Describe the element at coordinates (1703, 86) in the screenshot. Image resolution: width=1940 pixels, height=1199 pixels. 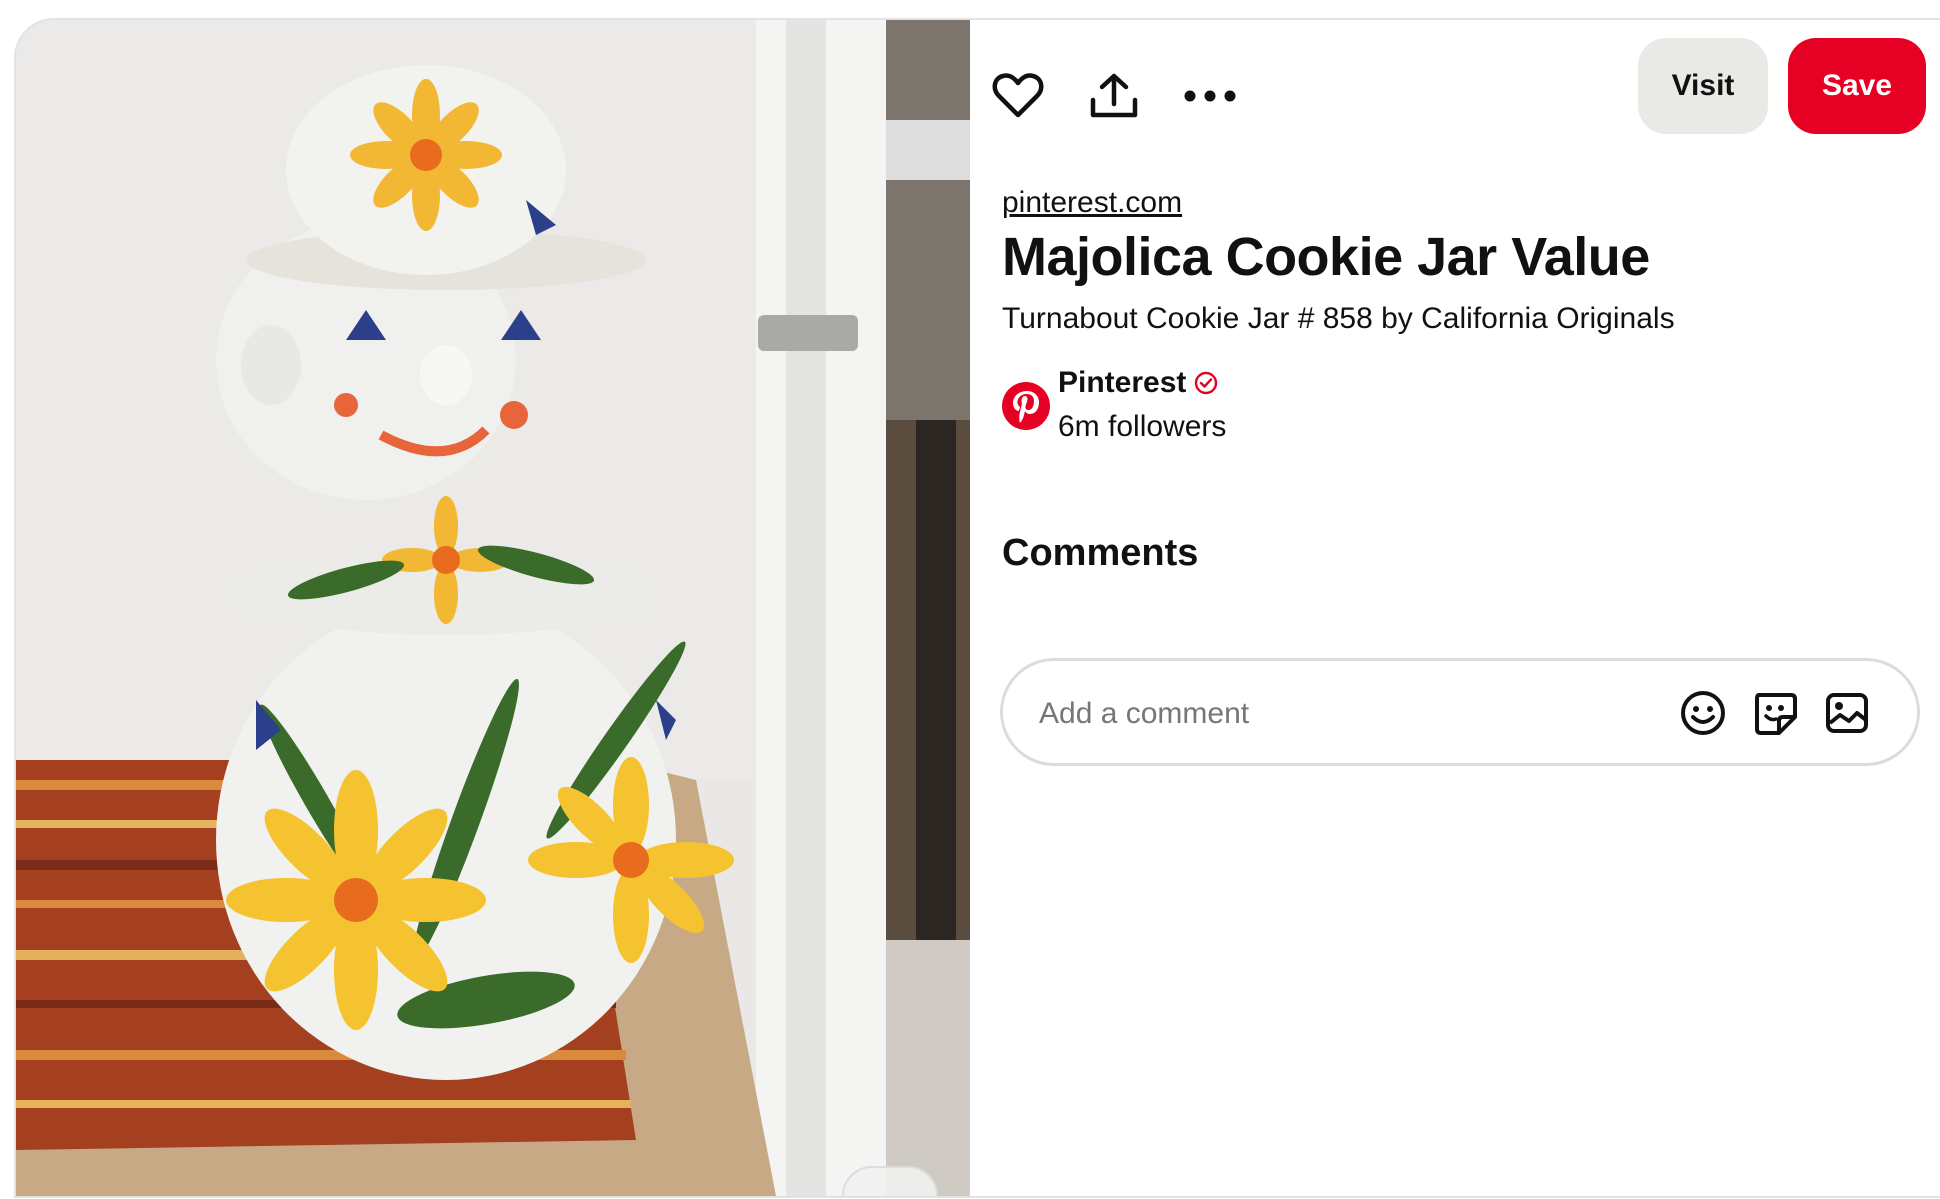
I see `visit-button: Visit` at that location.